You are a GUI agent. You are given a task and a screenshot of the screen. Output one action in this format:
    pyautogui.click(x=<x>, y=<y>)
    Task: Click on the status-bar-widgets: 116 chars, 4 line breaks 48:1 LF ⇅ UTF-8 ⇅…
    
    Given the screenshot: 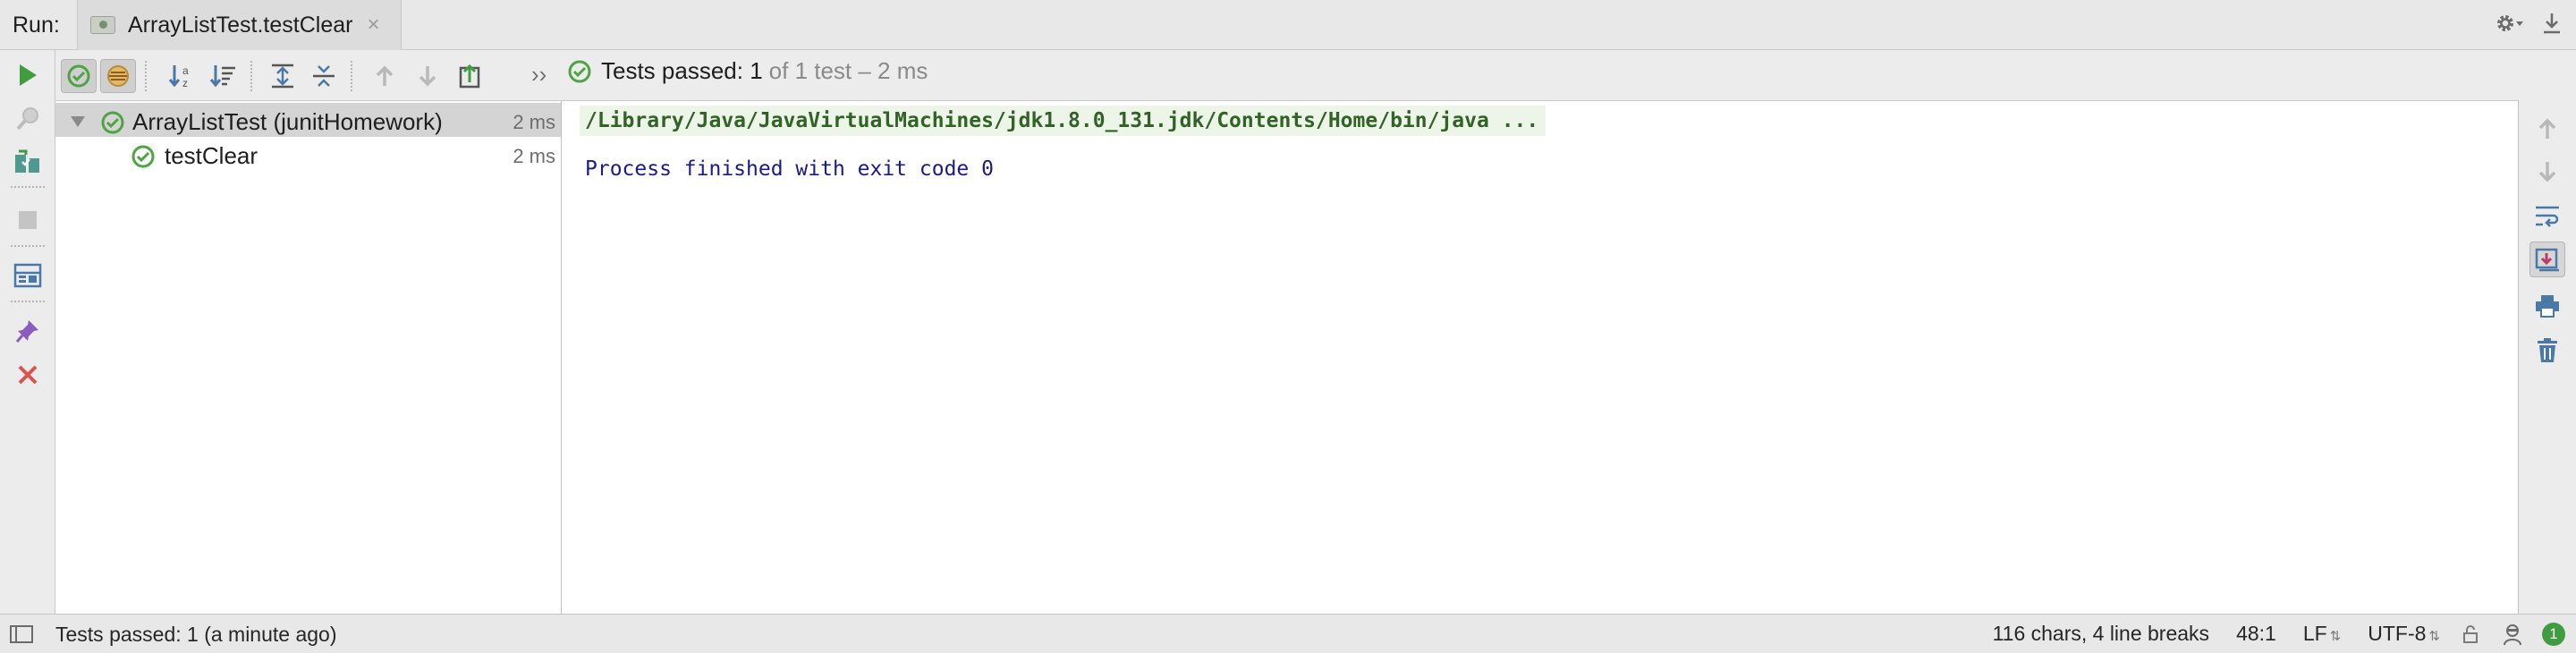 What is the action you would take?
    pyautogui.click(x=2265, y=634)
    